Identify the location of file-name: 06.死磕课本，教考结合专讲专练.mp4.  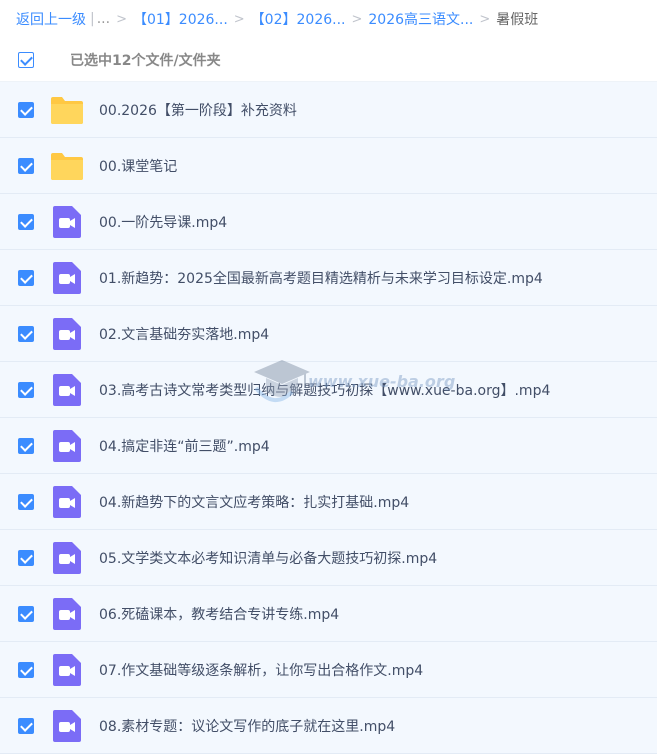
(219, 614).